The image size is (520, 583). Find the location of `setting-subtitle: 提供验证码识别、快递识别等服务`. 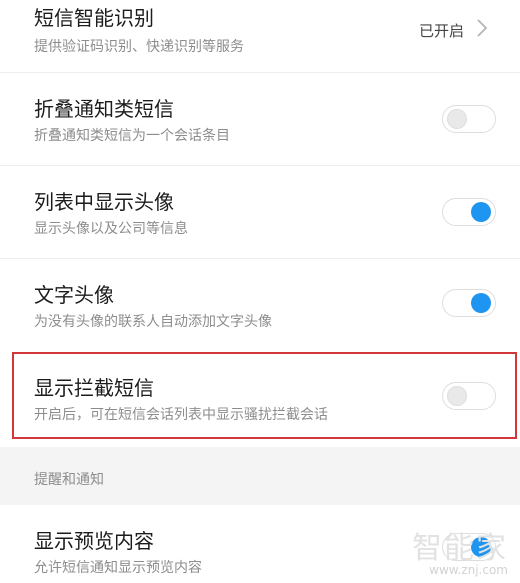

setting-subtitle: 提供验证码识别、快递识别等服务 is located at coordinates (139, 47).